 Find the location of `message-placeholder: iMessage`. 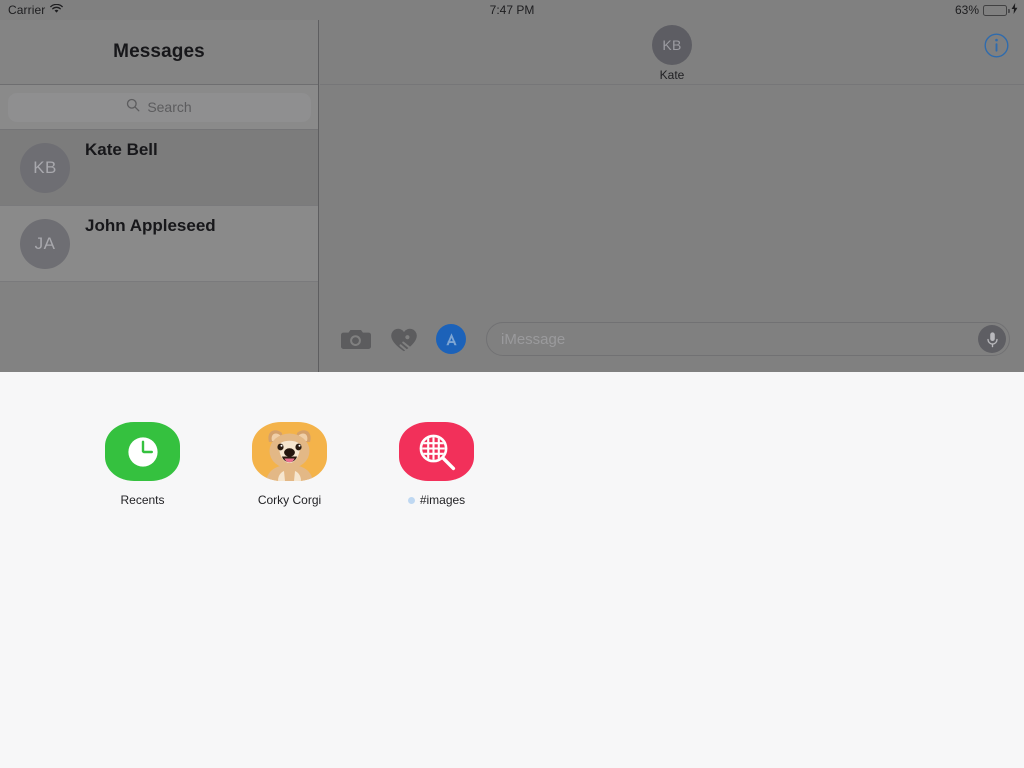

message-placeholder: iMessage is located at coordinates (533, 339).